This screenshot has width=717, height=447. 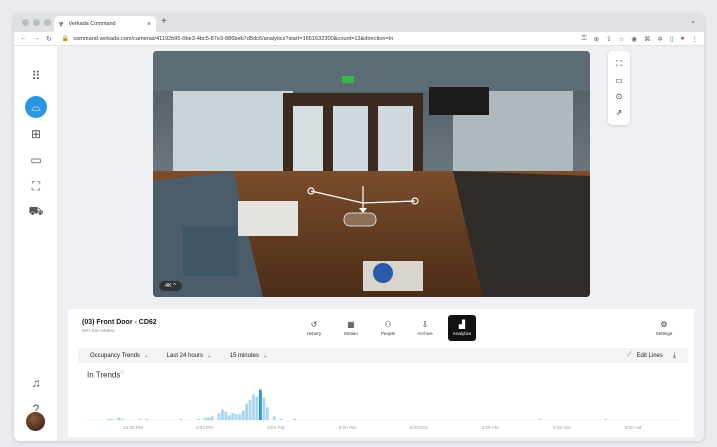 What do you see at coordinates (149, 24) in the screenshot?
I see `tab-close-icon: ×` at bounding box center [149, 24].